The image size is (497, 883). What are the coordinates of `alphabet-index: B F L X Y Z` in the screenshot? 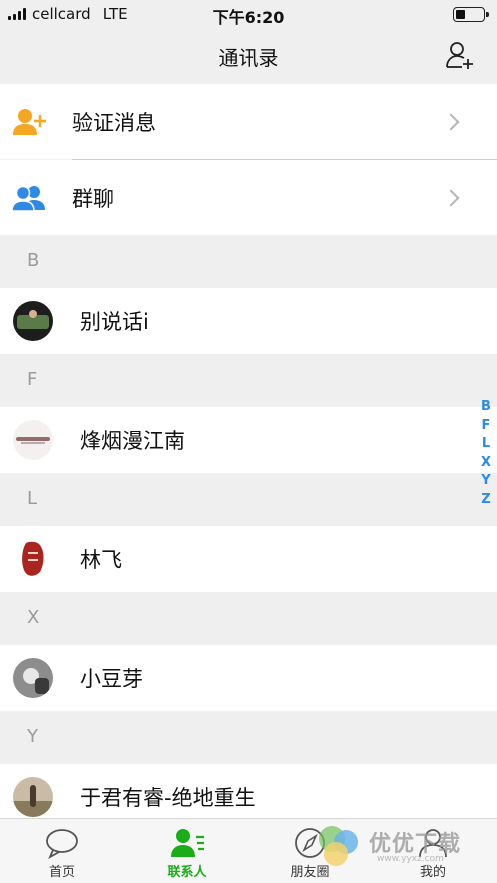 It's located at (486, 453).